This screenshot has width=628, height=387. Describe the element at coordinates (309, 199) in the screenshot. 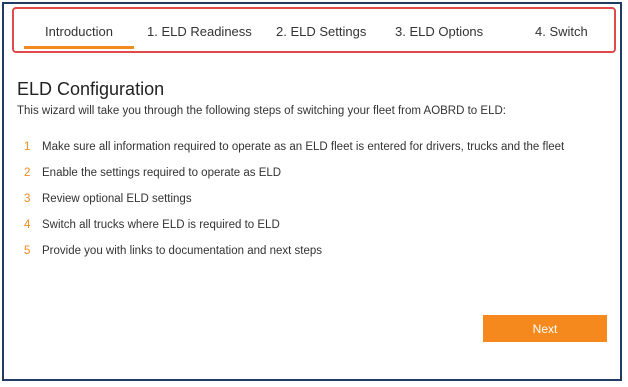

I see `list-item: 3 Review optional ELD settings` at that location.